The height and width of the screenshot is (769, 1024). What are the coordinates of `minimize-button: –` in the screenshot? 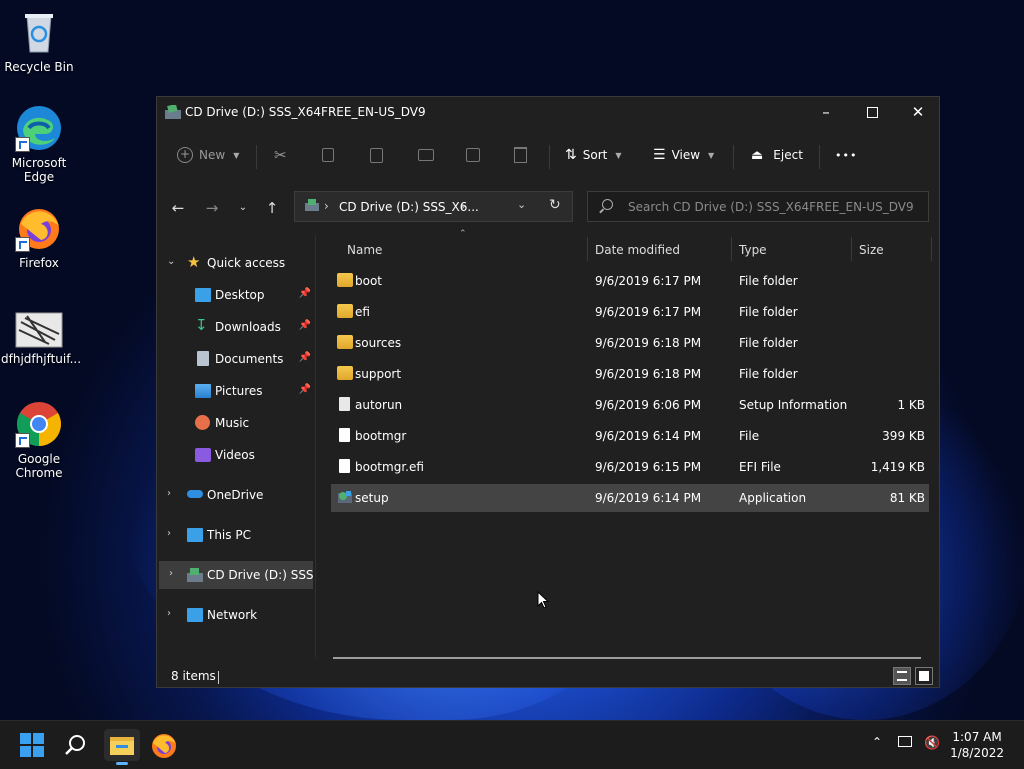 It's located at (826, 113).